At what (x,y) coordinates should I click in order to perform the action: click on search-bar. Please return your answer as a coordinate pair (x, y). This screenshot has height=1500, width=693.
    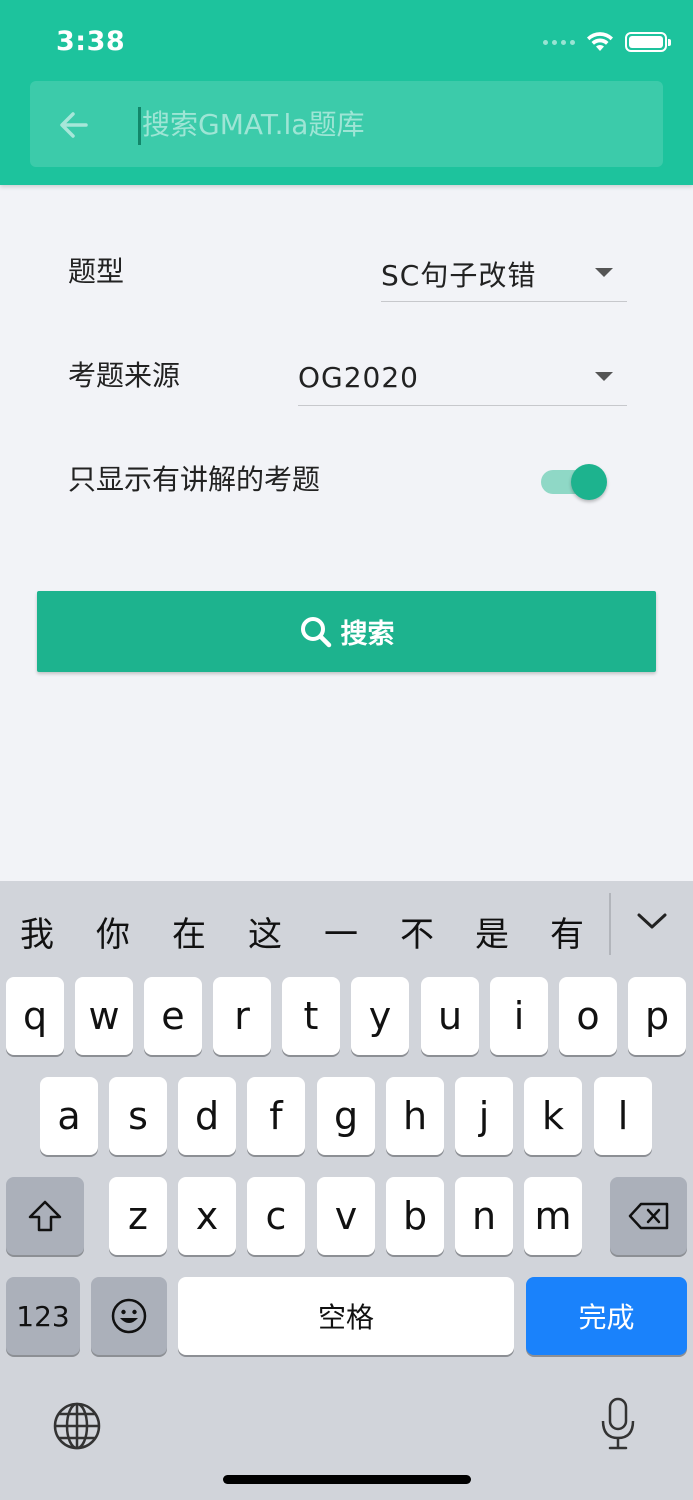
    Looking at the image, I should click on (346, 124).